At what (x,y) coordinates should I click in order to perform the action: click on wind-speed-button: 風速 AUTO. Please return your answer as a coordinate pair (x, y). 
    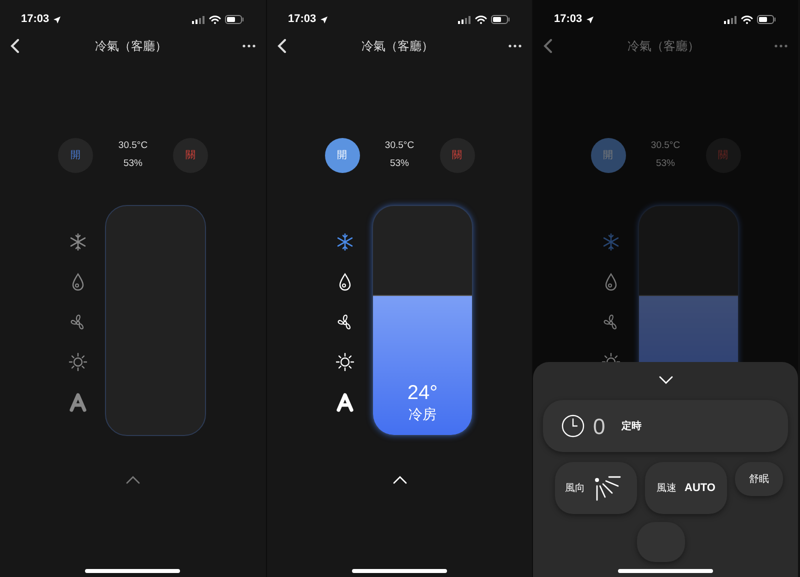
    Looking at the image, I should click on (686, 488).